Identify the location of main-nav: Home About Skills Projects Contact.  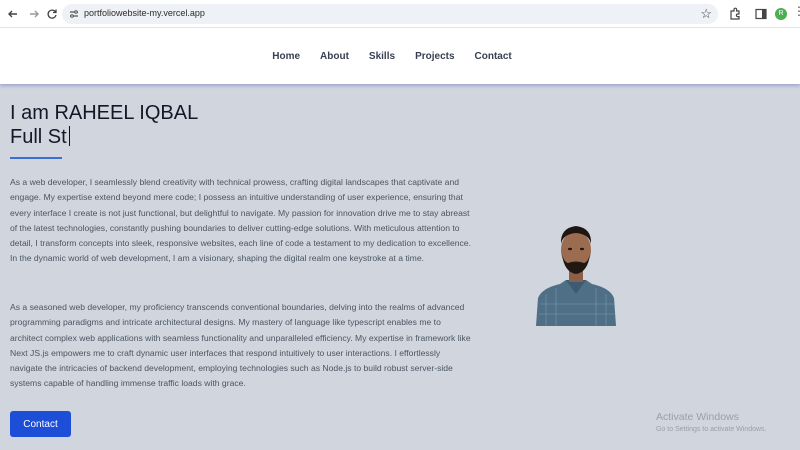
(392, 56).